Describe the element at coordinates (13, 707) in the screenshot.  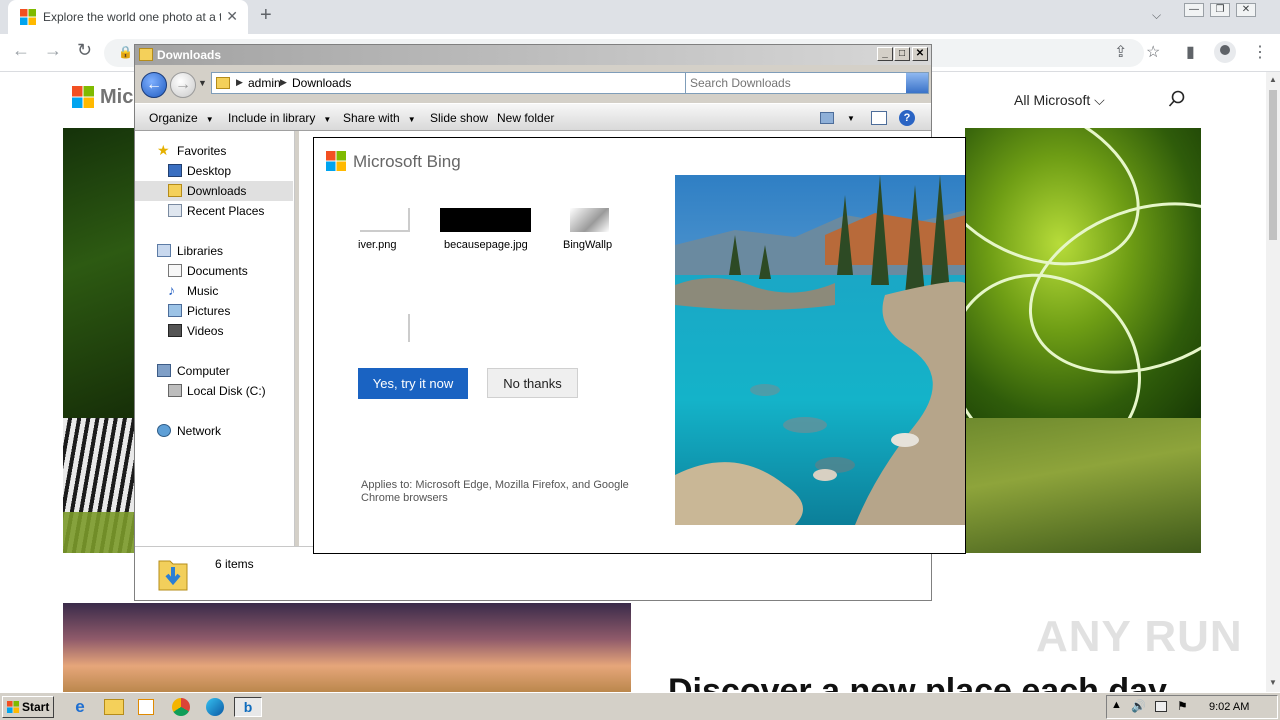
I see `windows-flag-icon` at that location.